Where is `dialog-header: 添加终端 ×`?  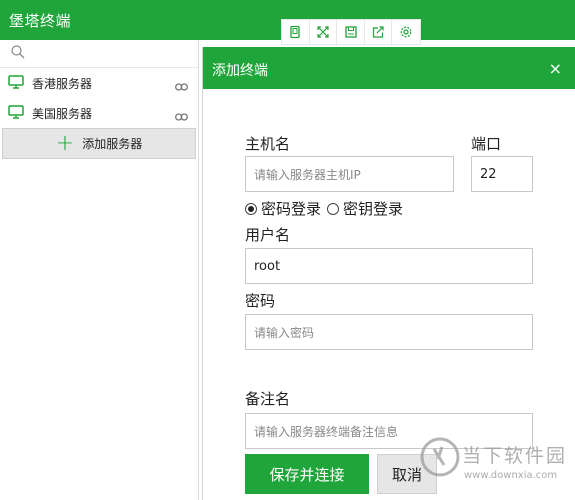
dialog-header: 添加终端 × is located at coordinates (389, 68).